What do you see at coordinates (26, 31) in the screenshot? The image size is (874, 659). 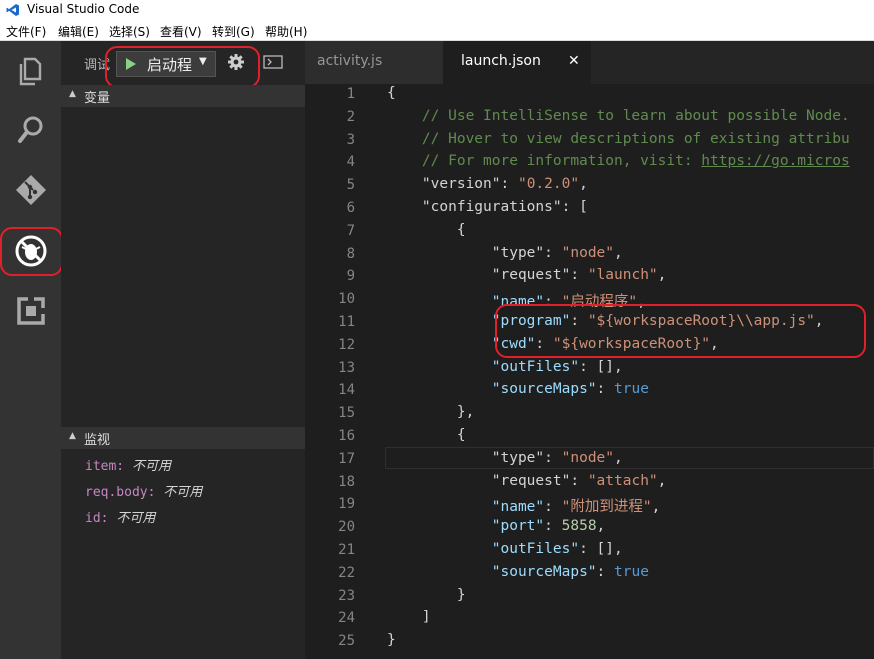 I see `menu-file: 文件(F)` at bounding box center [26, 31].